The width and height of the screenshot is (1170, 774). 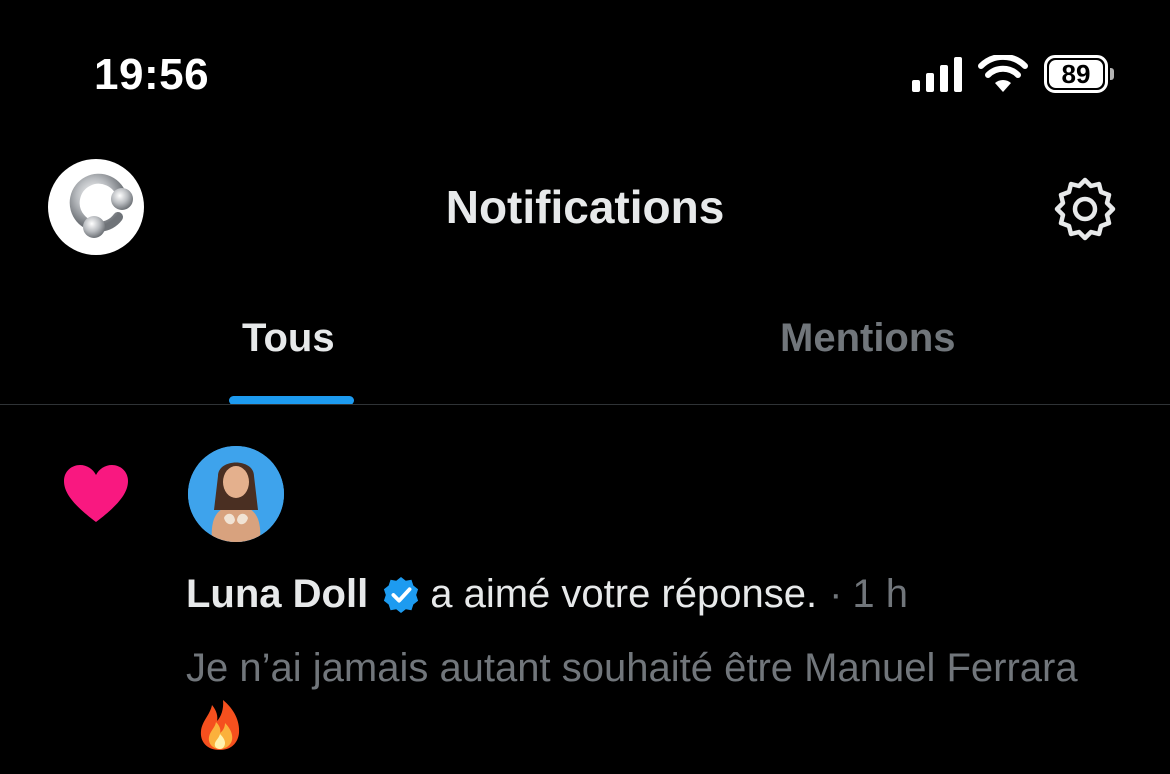 What do you see at coordinates (288, 338) in the screenshot?
I see `tab-all: Tous` at bounding box center [288, 338].